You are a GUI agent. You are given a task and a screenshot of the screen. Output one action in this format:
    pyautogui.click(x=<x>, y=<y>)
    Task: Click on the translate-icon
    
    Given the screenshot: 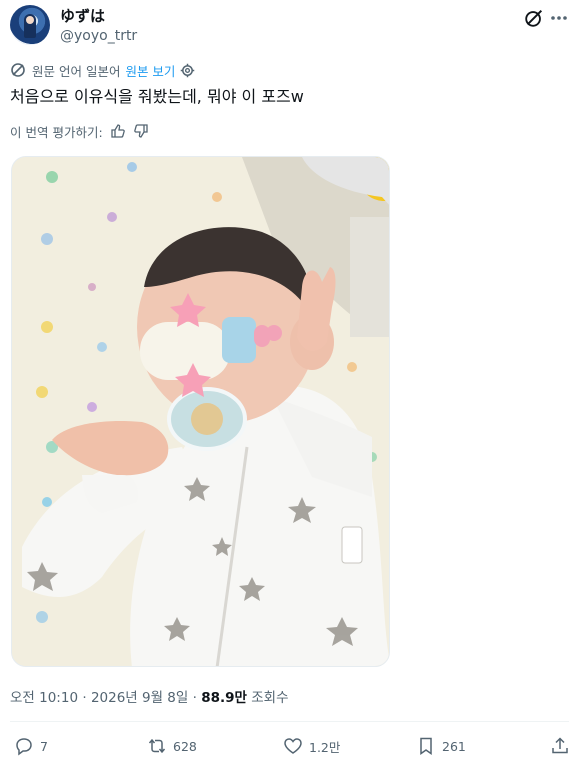 What is the action you would take?
    pyautogui.click(x=18, y=70)
    